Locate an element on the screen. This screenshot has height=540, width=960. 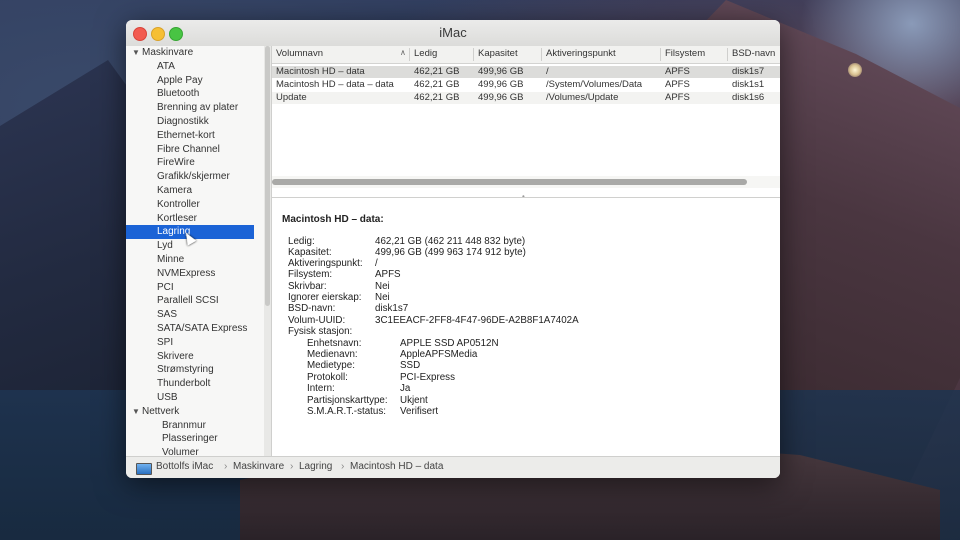
detail-label-partisjonskarttype: Partisjonskarttype: is located at coordinates (347, 400).